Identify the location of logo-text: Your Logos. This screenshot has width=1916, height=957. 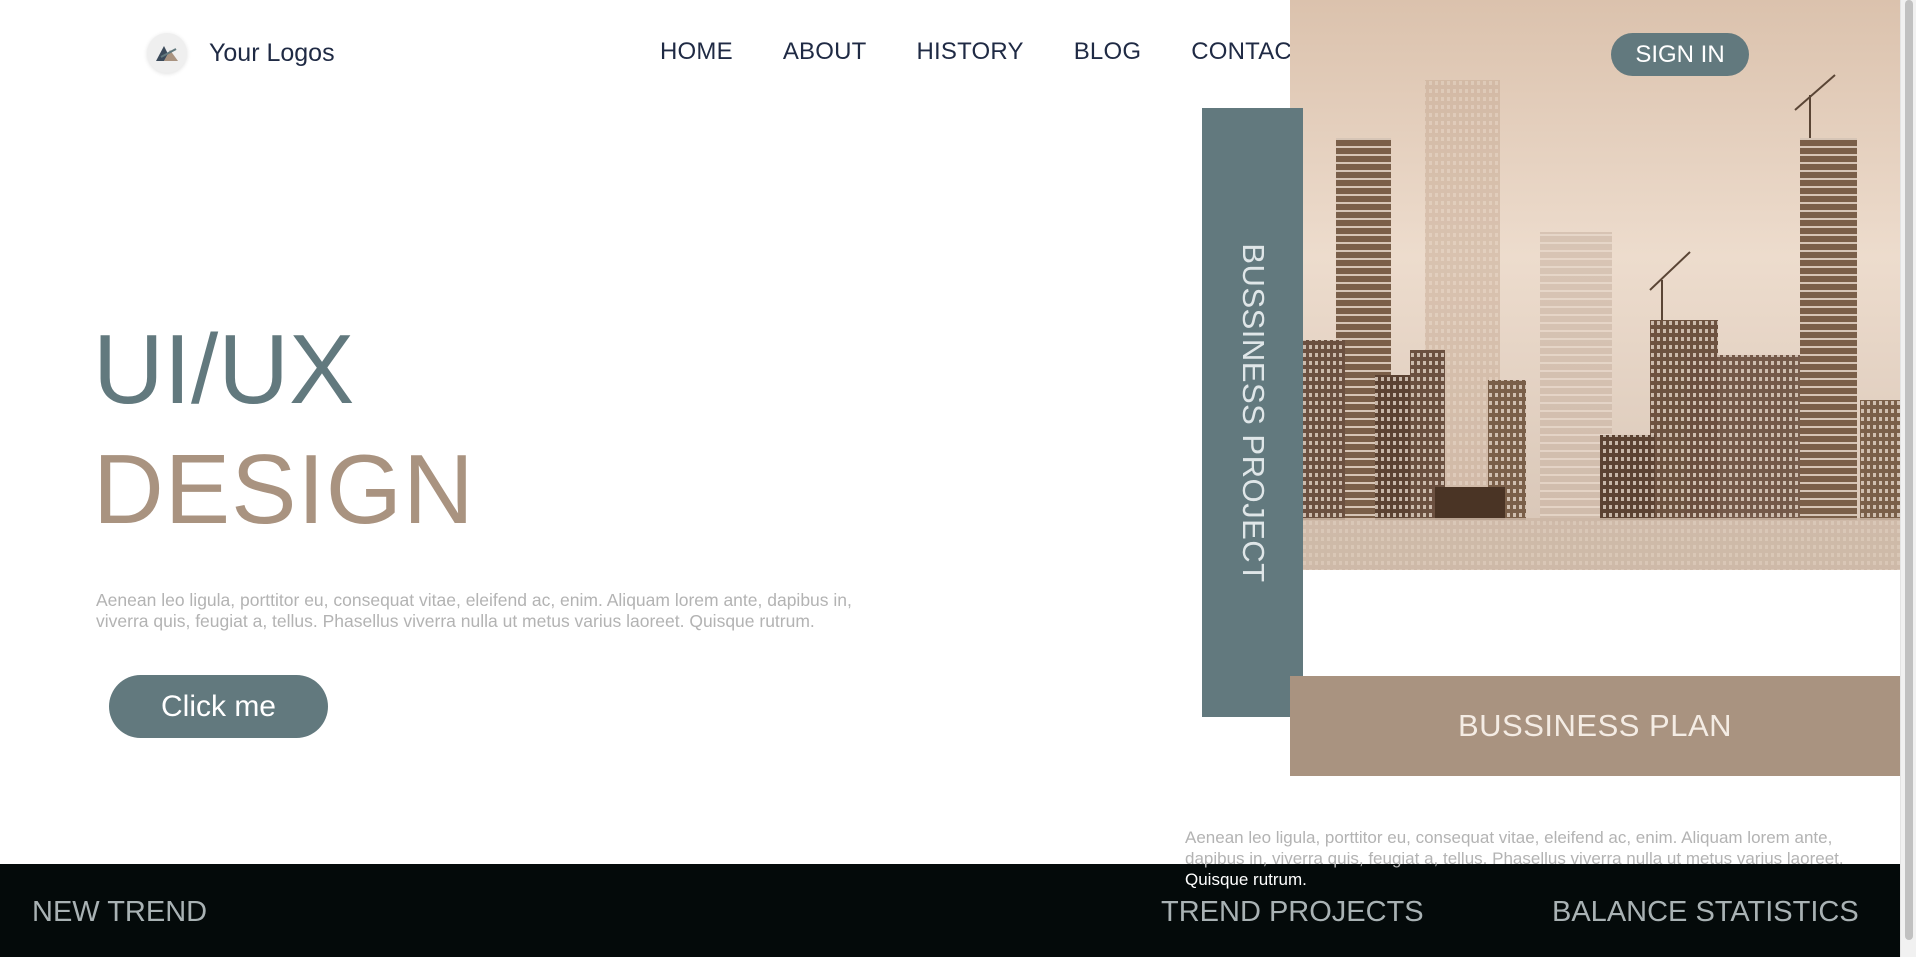
(272, 52).